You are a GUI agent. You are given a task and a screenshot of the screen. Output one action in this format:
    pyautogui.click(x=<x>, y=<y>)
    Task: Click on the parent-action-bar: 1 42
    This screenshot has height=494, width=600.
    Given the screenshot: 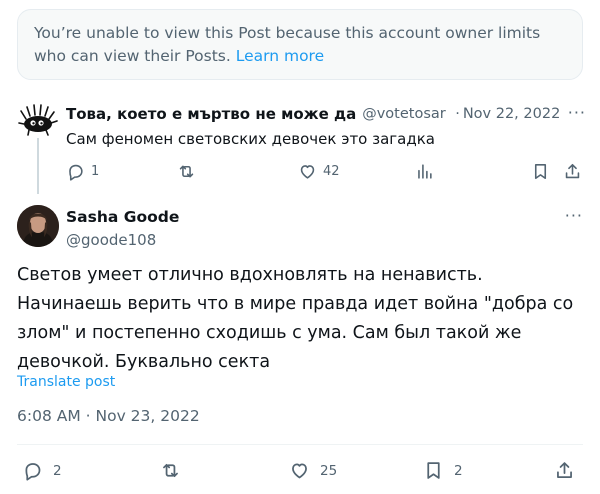 What is the action you would take?
    pyautogui.click(x=325, y=173)
    